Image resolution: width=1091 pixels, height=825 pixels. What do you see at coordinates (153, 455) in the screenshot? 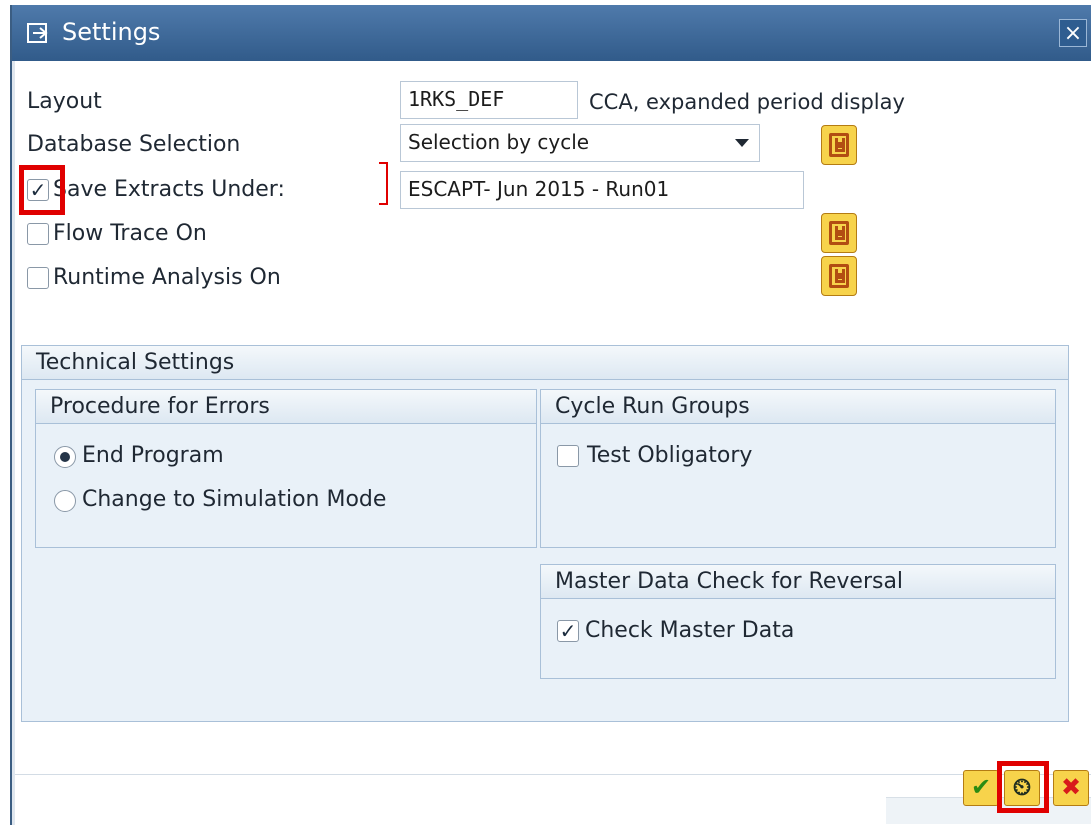
I see `end-program-label: End Program` at bounding box center [153, 455].